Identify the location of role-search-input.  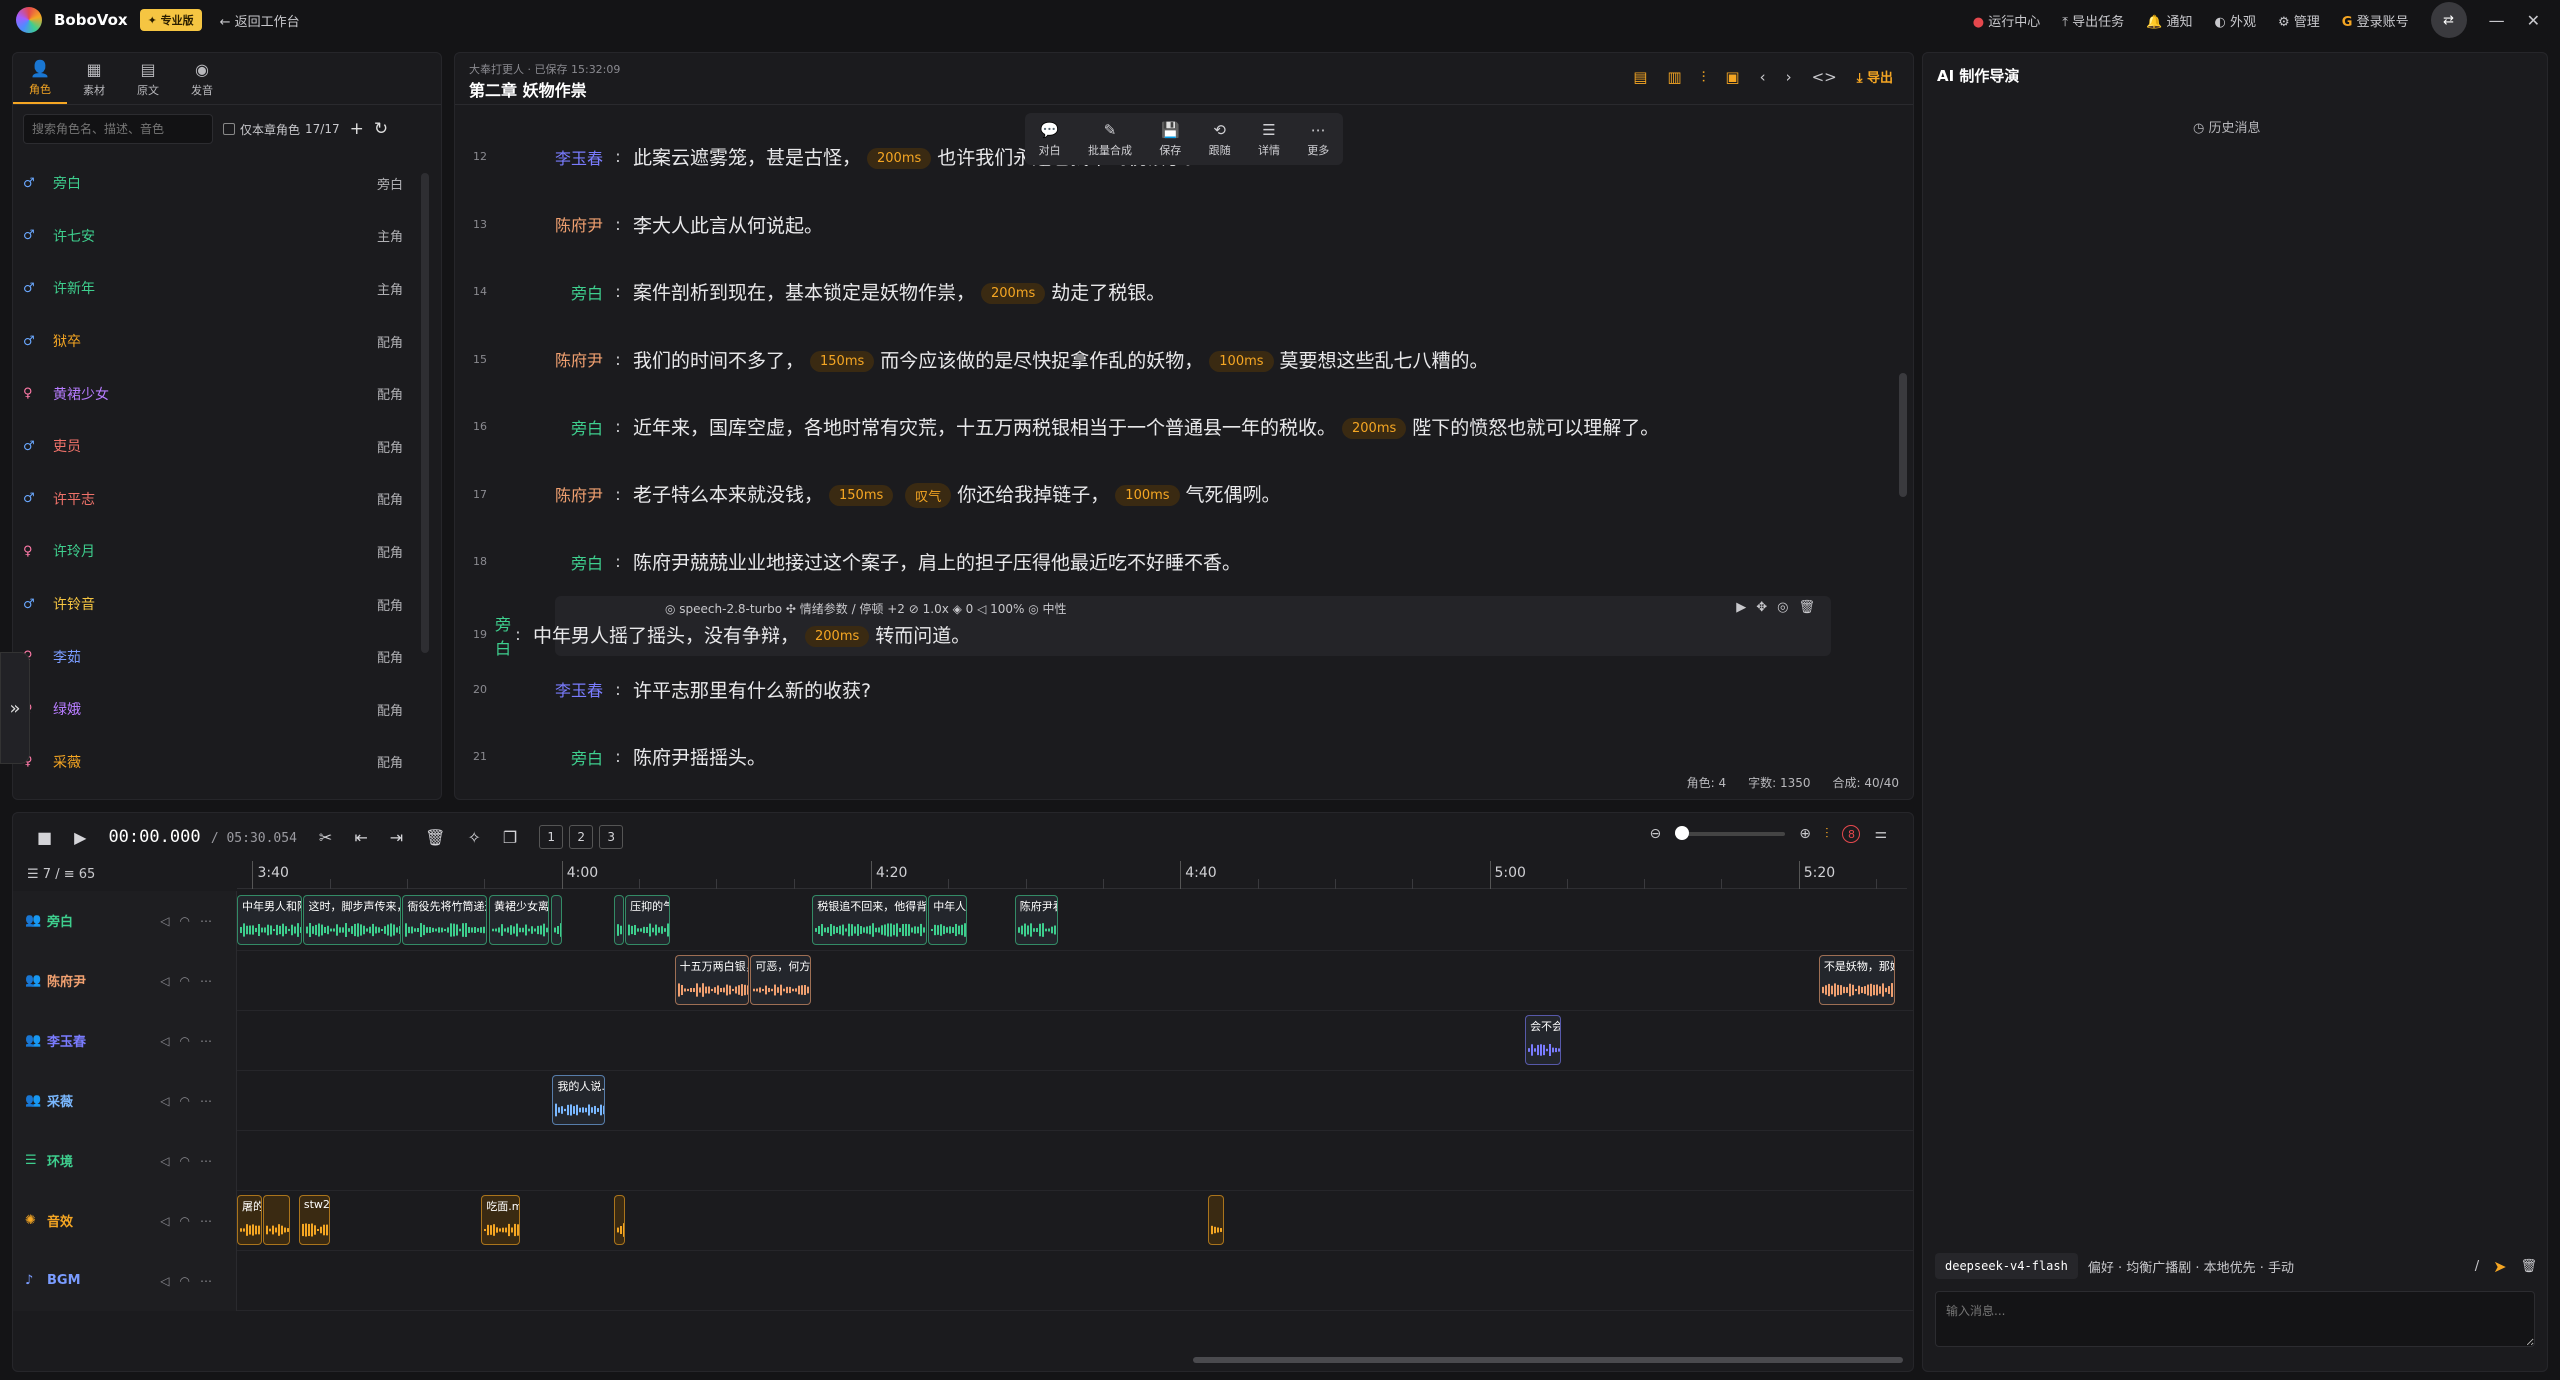
(118, 129).